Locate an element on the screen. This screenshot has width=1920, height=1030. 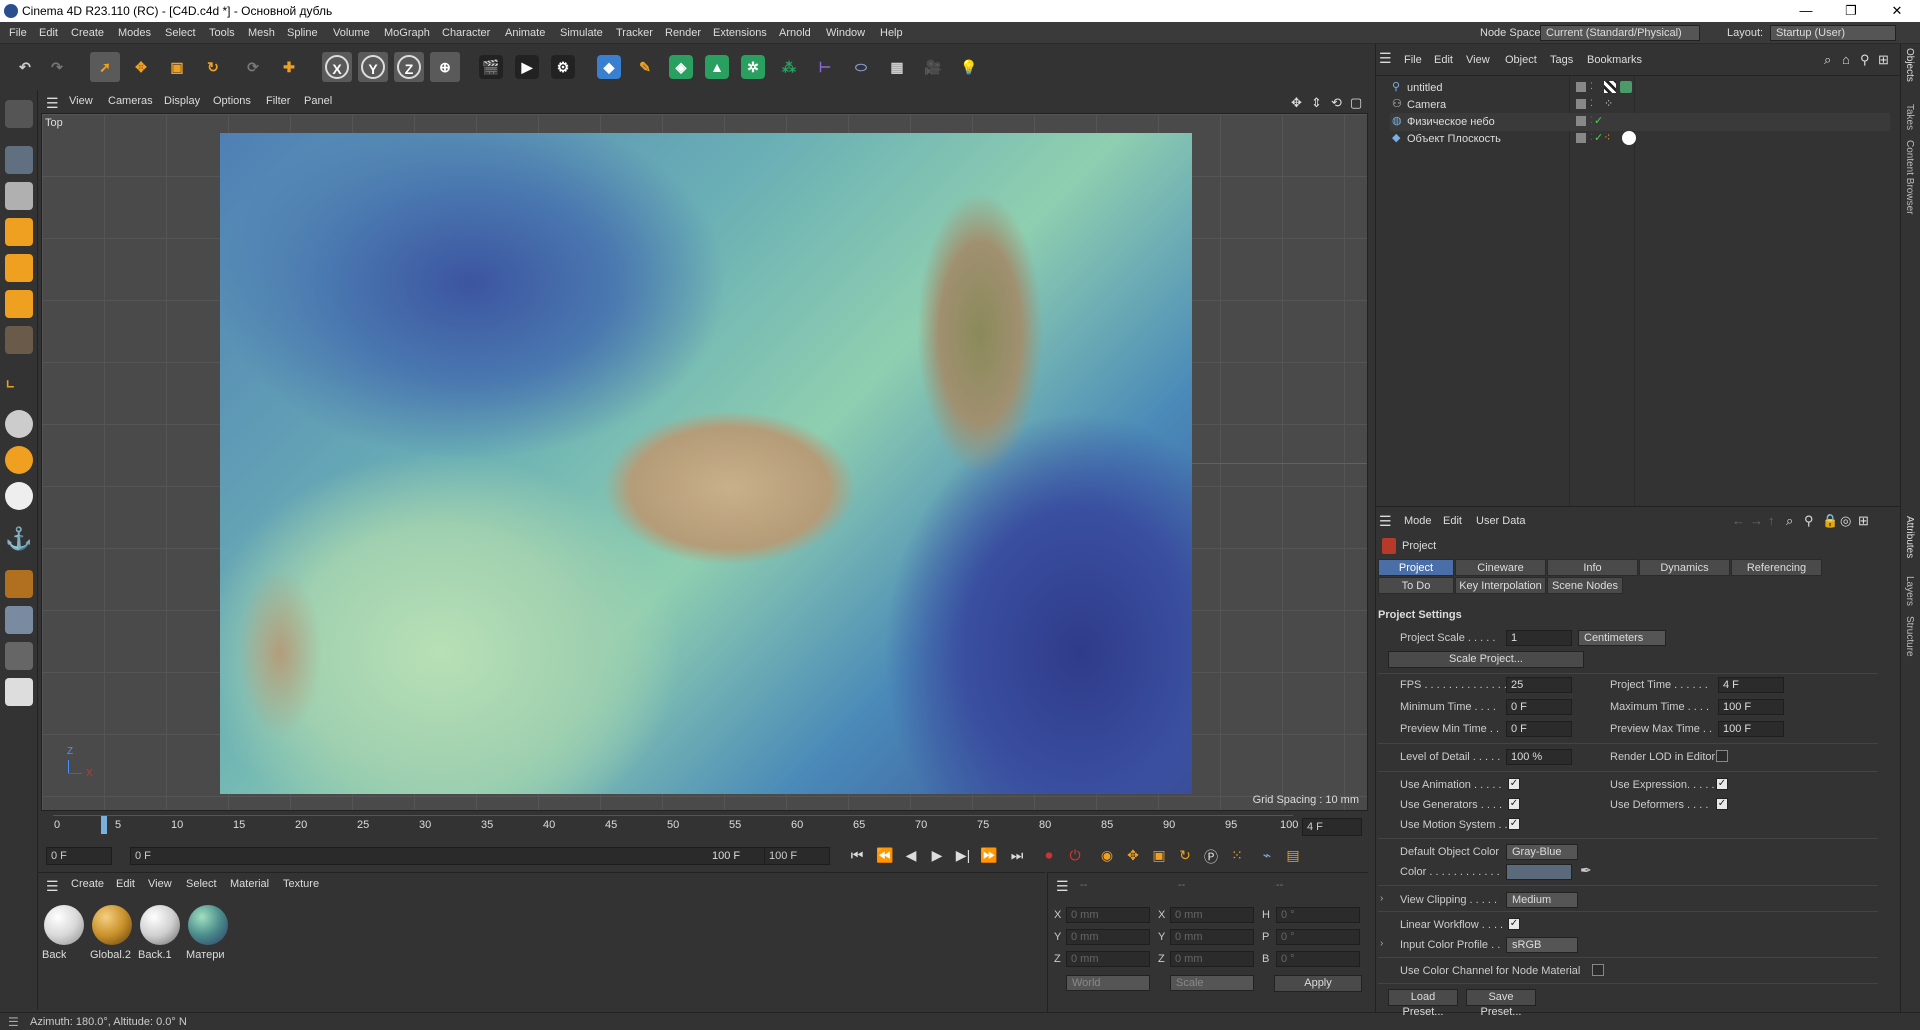
floor-icon: ▦ is located at coordinates (897, 67).